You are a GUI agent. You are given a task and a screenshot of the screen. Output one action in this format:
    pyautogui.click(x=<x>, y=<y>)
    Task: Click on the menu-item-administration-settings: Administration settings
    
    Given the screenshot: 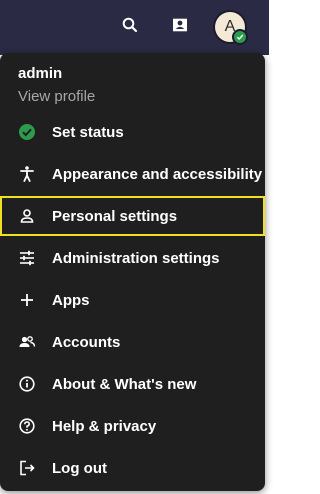 What is the action you would take?
    pyautogui.click(x=132, y=258)
    